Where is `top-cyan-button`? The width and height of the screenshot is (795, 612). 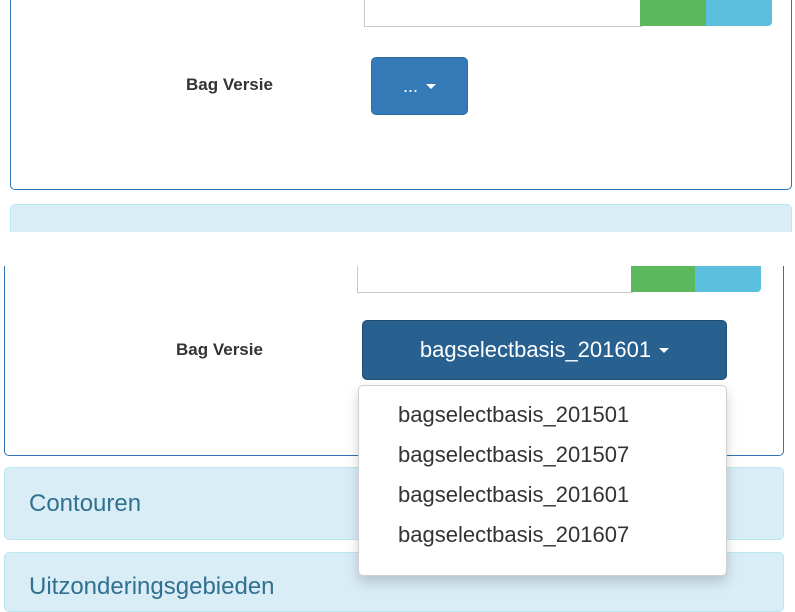
top-cyan-button is located at coordinates (739, 13).